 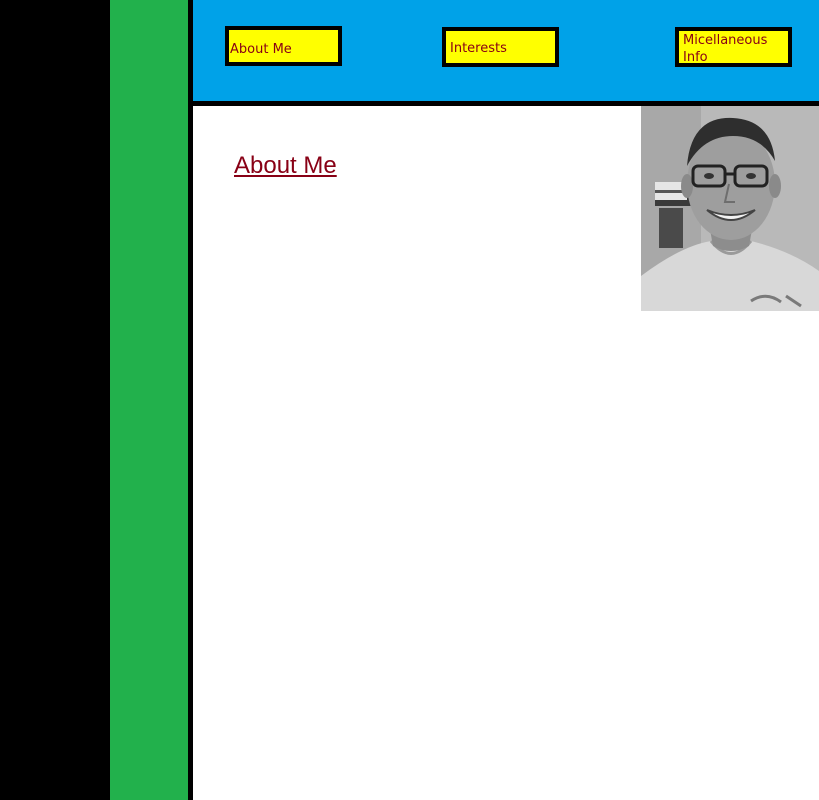 What do you see at coordinates (500, 47) in the screenshot?
I see `nav-interests-button: Interests` at bounding box center [500, 47].